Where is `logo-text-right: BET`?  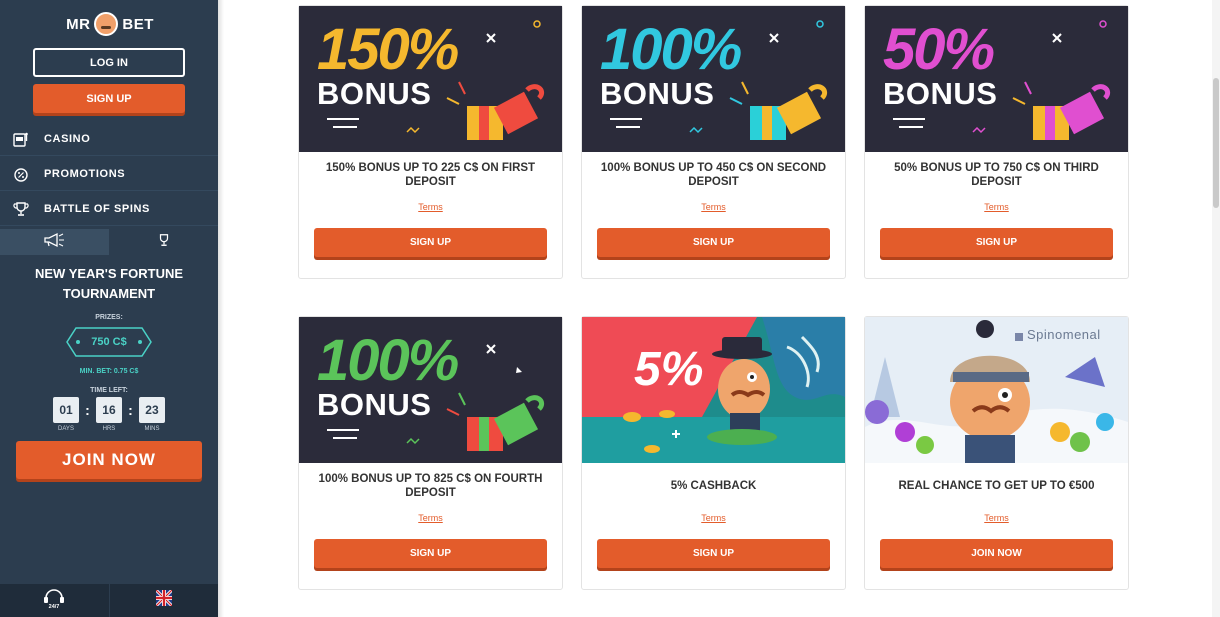 logo-text-right: BET is located at coordinates (138, 24).